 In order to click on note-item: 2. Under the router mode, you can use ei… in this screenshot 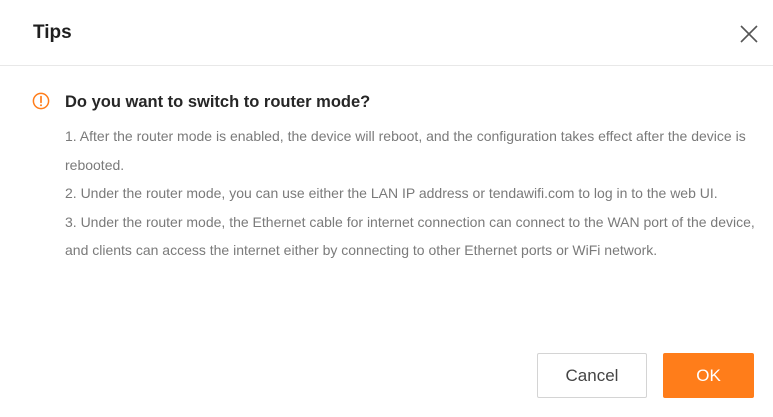, I will do `click(391, 193)`.